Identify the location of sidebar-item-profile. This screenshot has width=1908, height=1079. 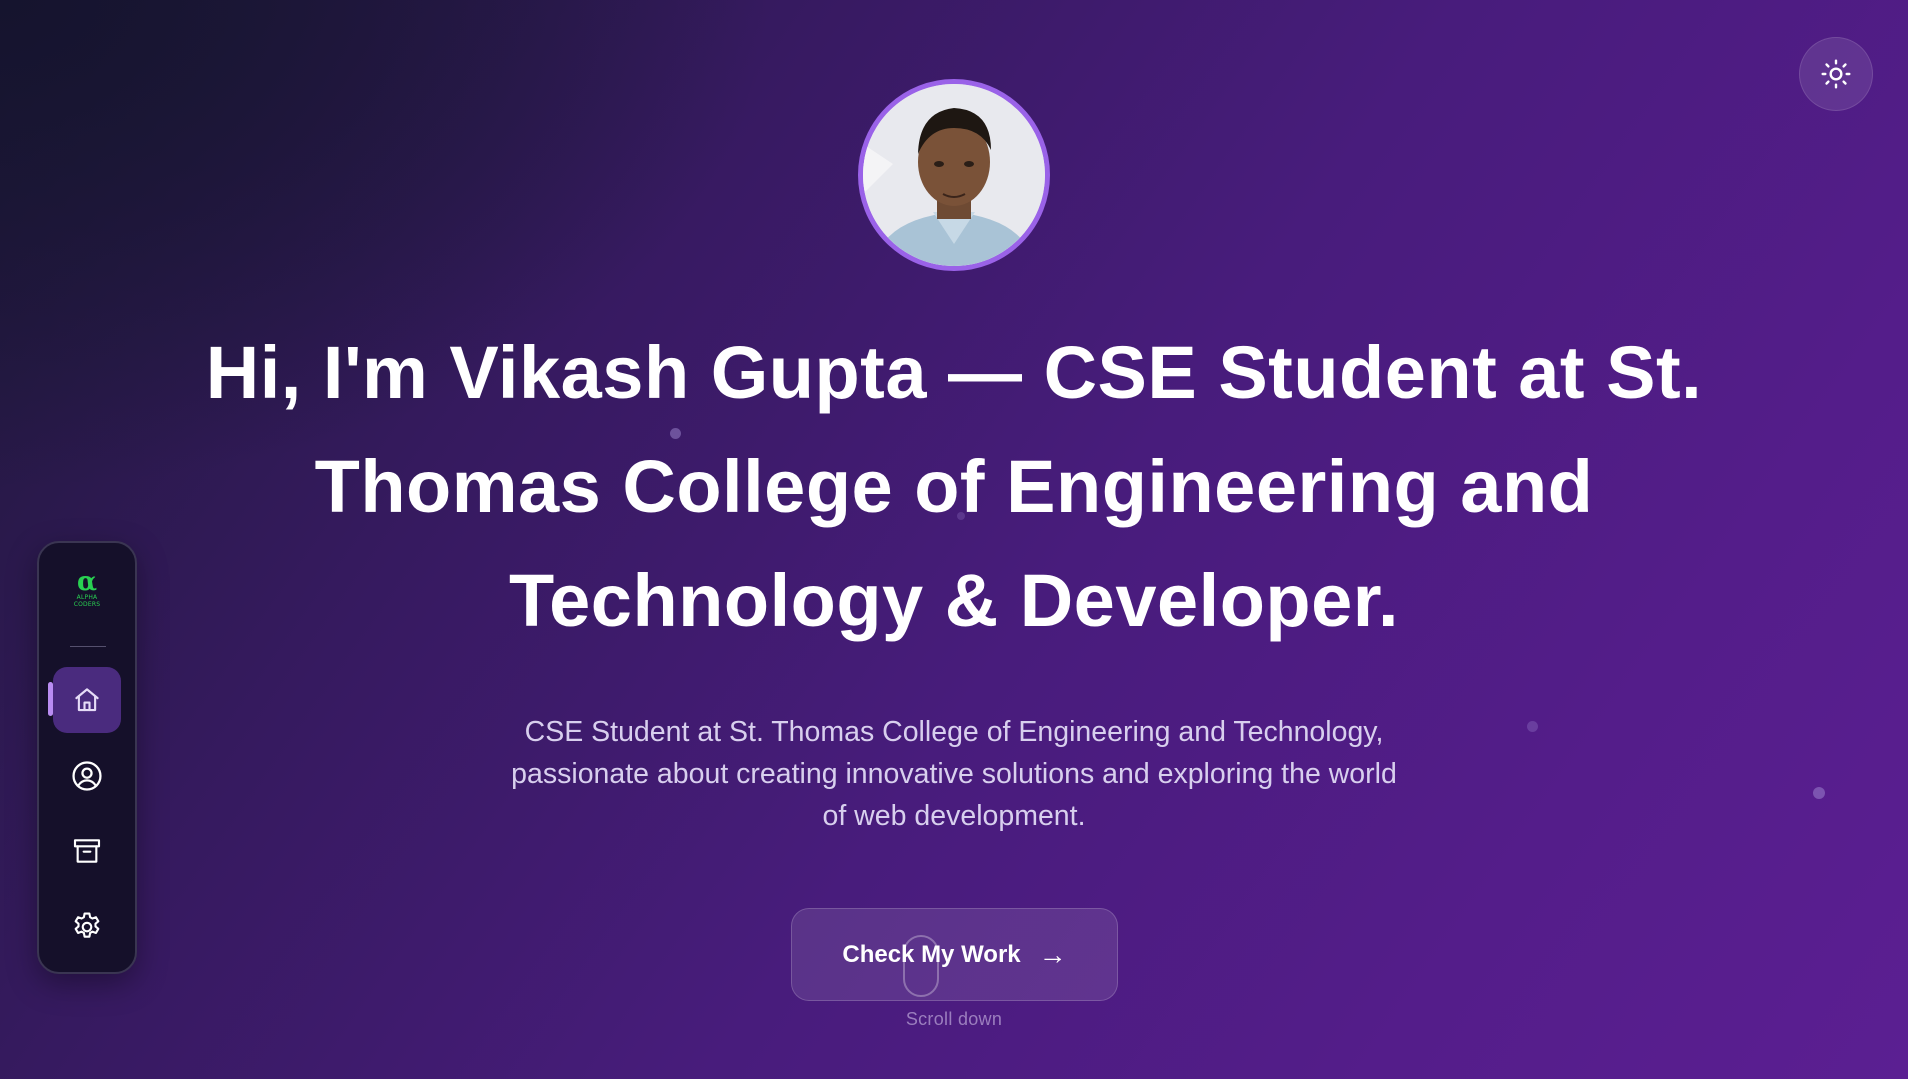
(87, 776).